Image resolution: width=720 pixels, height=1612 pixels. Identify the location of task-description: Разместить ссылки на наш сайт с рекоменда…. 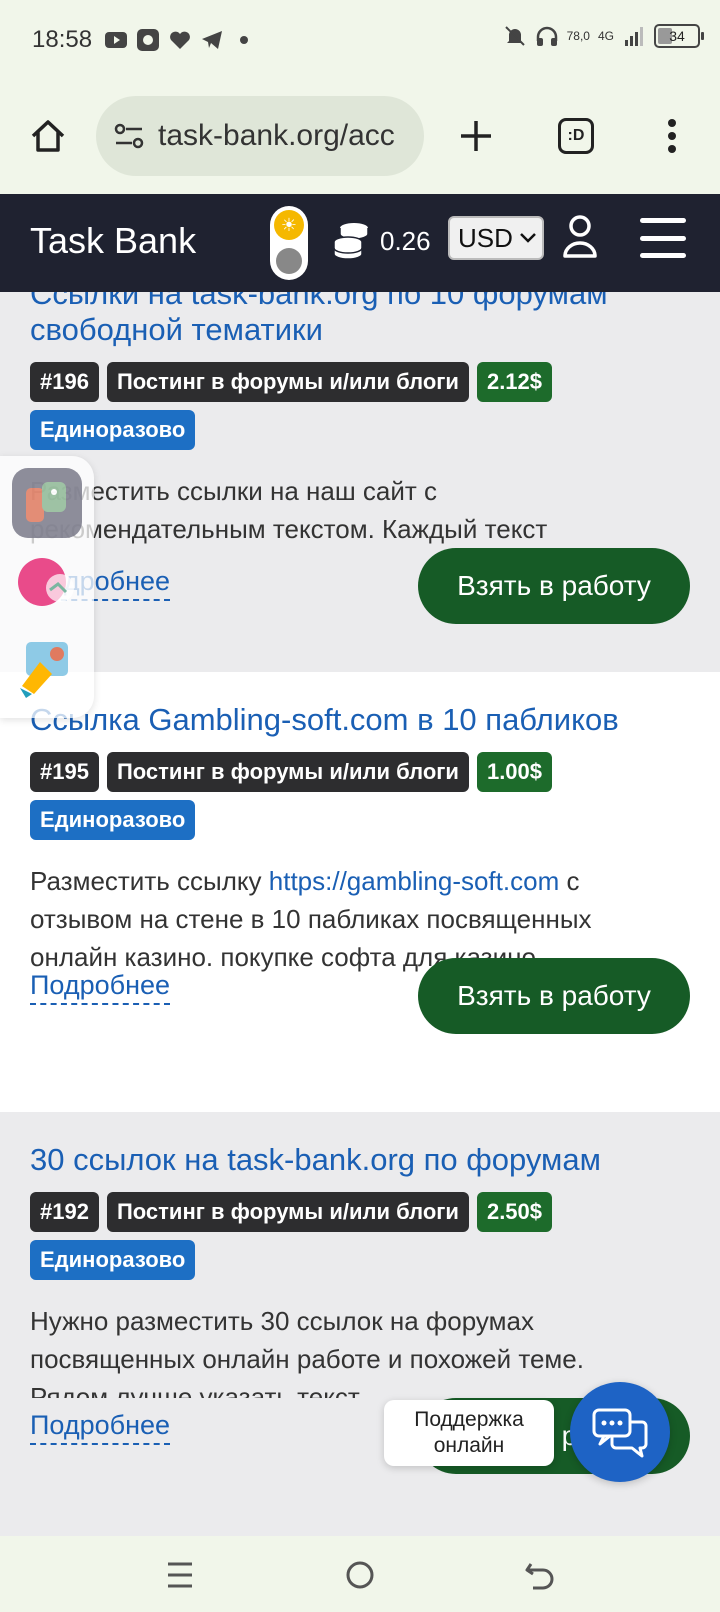
(289, 510).